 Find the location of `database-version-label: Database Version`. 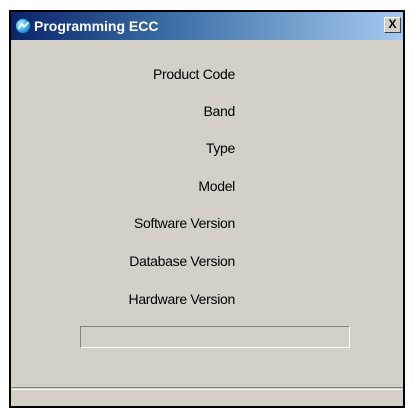

database-version-label: Database Version is located at coordinates (182, 261).